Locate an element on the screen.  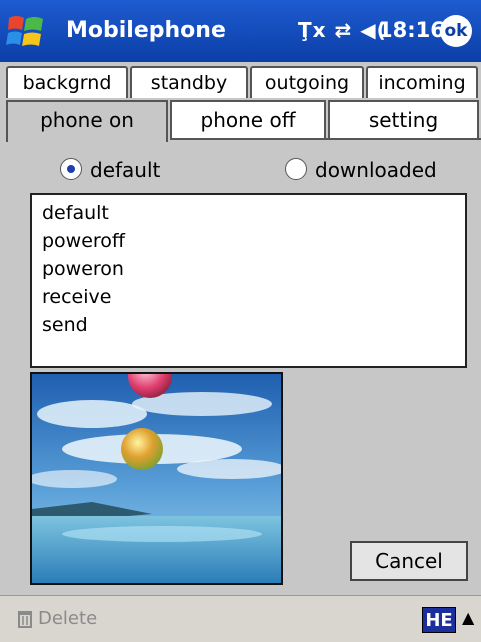
trash-icon is located at coordinates (25, 619).